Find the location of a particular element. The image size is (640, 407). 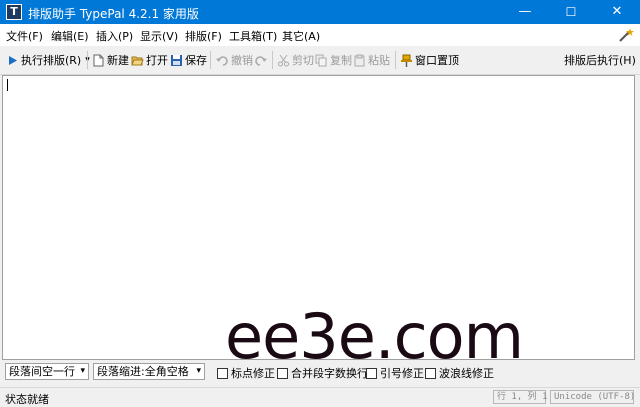

paragraph-spacing-select: 段落间空一行 ▾ is located at coordinates (47, 371).